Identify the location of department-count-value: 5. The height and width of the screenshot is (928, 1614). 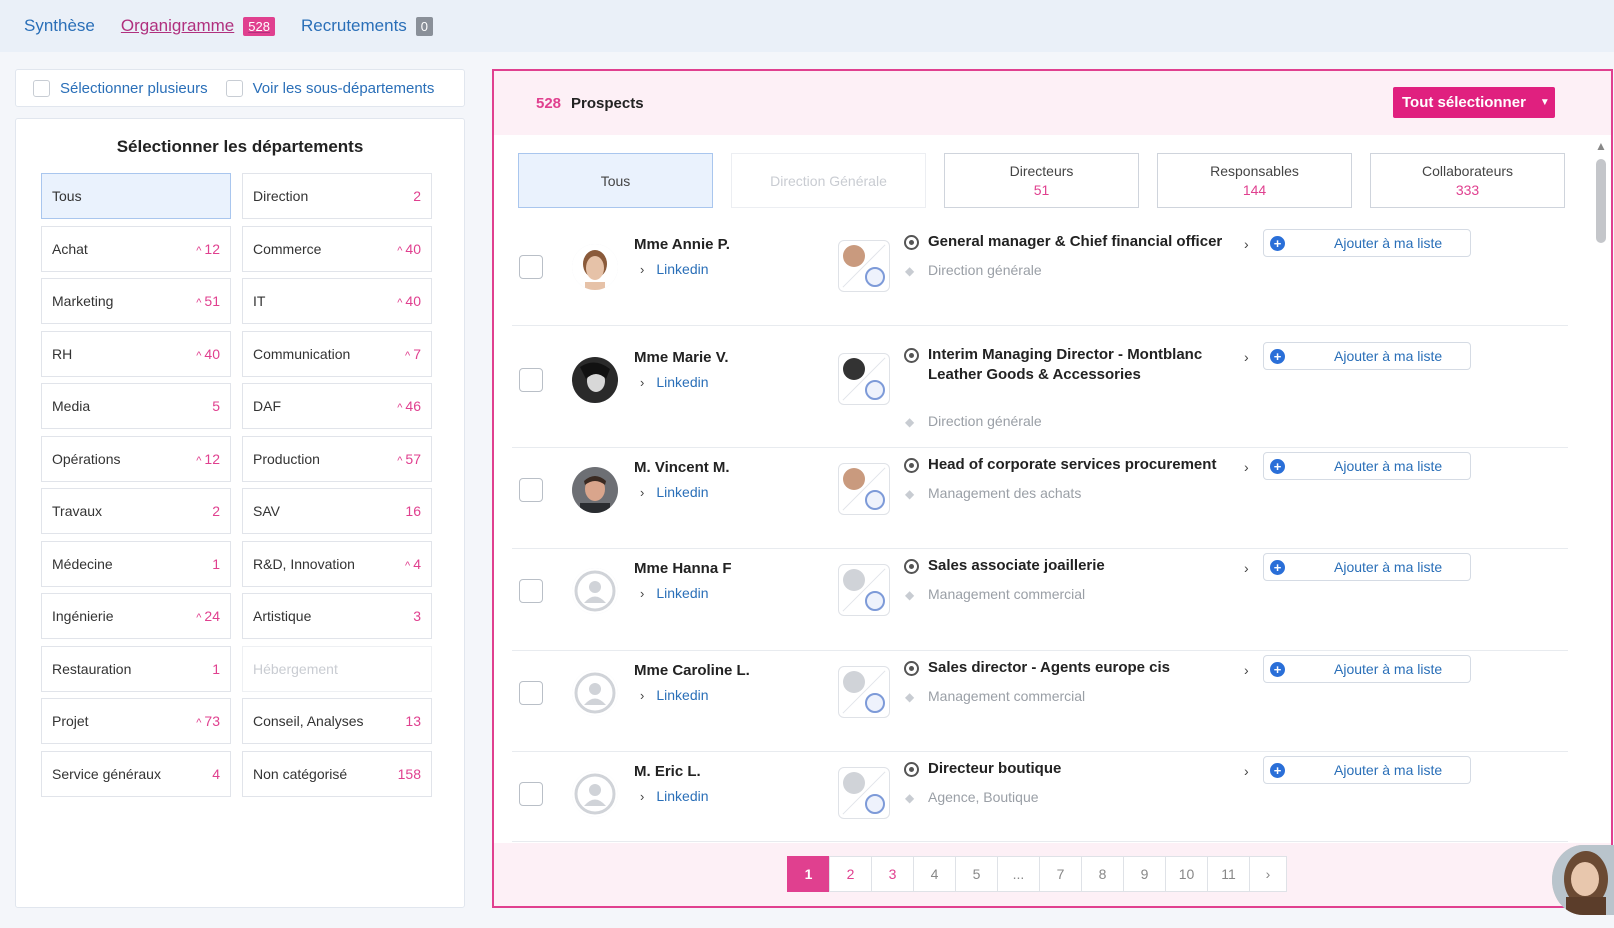
(216, 406).